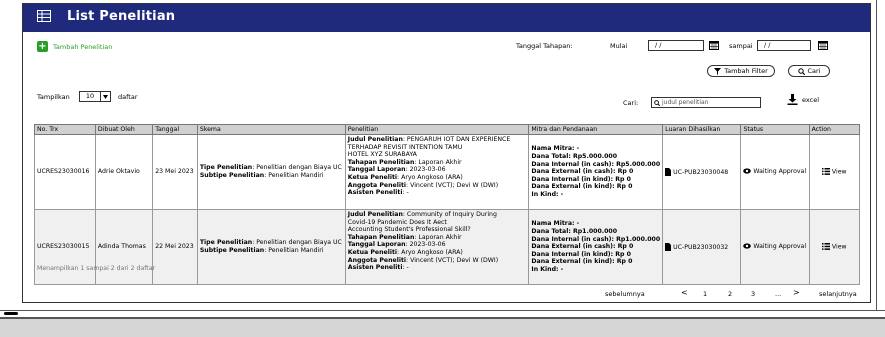  Describe the element at coordinates (668, 246) in the screenshot. I see `document-icon` at that location.